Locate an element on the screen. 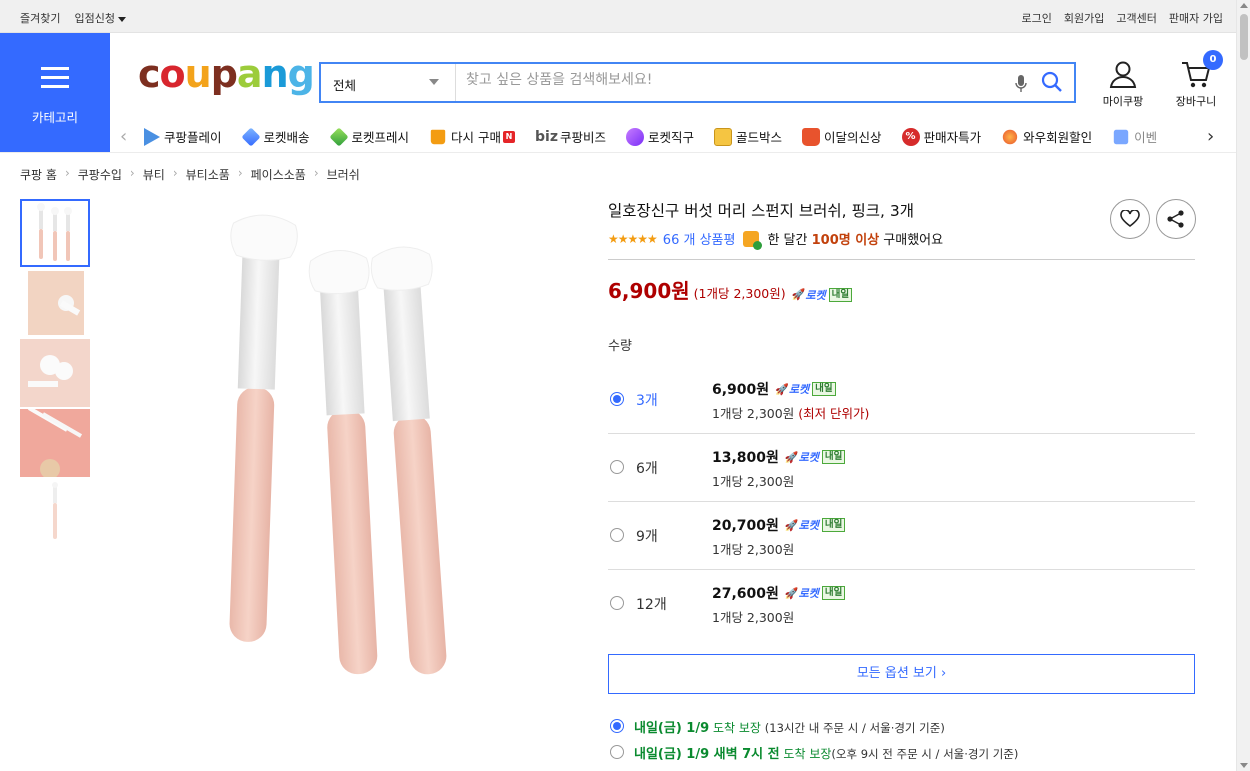 The width and height of the screenshot is (1250, 771). search-scope-select: 전체 is located at coordinates (388, 82).